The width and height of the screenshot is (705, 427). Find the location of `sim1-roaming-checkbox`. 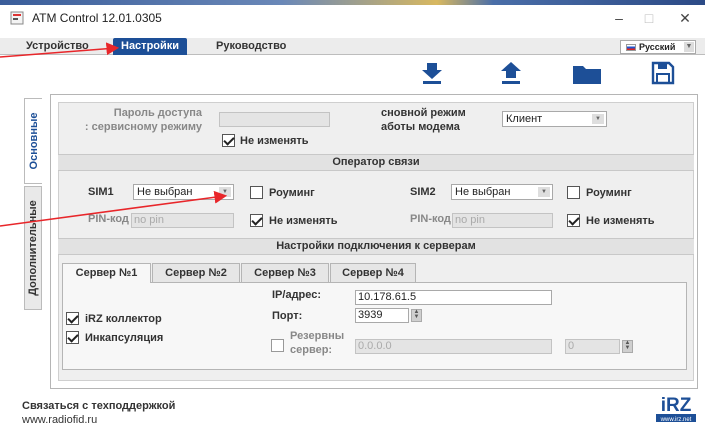

sim1-roaming-checkbox is located at coordinates (256, 192).